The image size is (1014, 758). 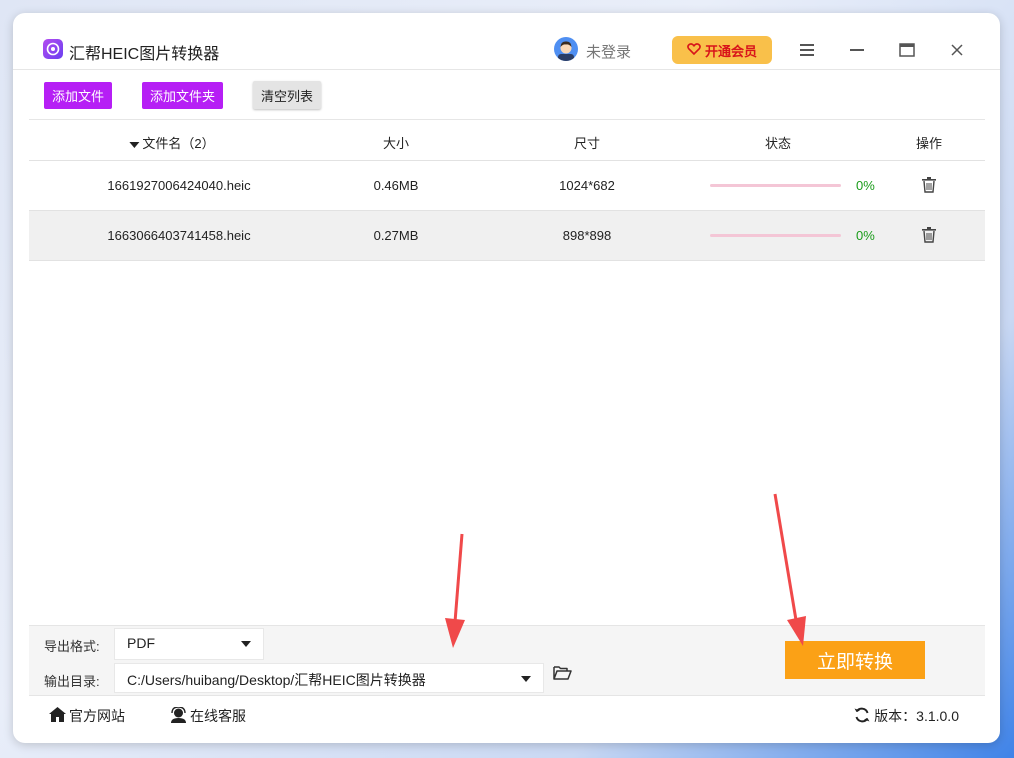 What do you see at coordinates (730, 51) in the screenshot?
I see `vip-label: 开通会员` at bounding box center [730, 51].